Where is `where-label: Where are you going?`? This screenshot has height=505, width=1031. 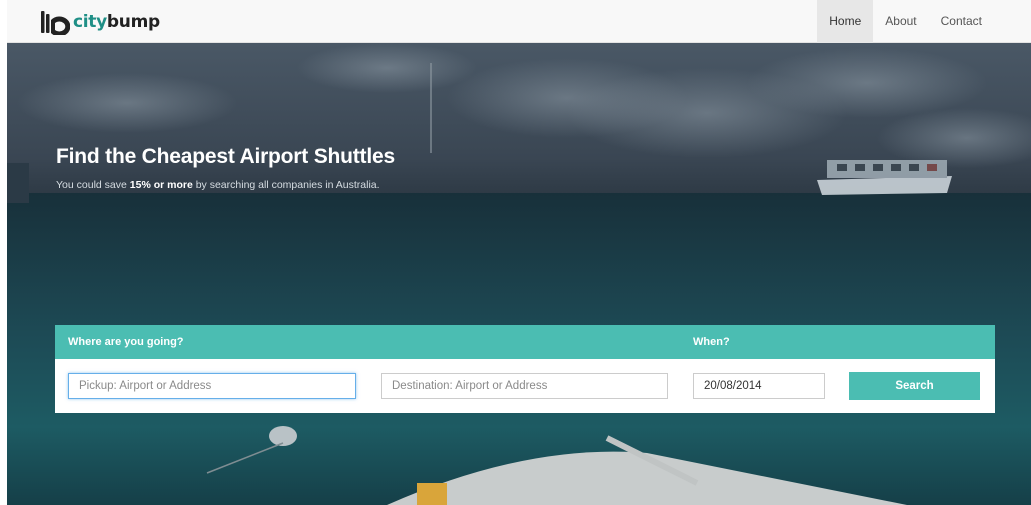 where-label: Where are you going? is located at coordinates (126, 342).